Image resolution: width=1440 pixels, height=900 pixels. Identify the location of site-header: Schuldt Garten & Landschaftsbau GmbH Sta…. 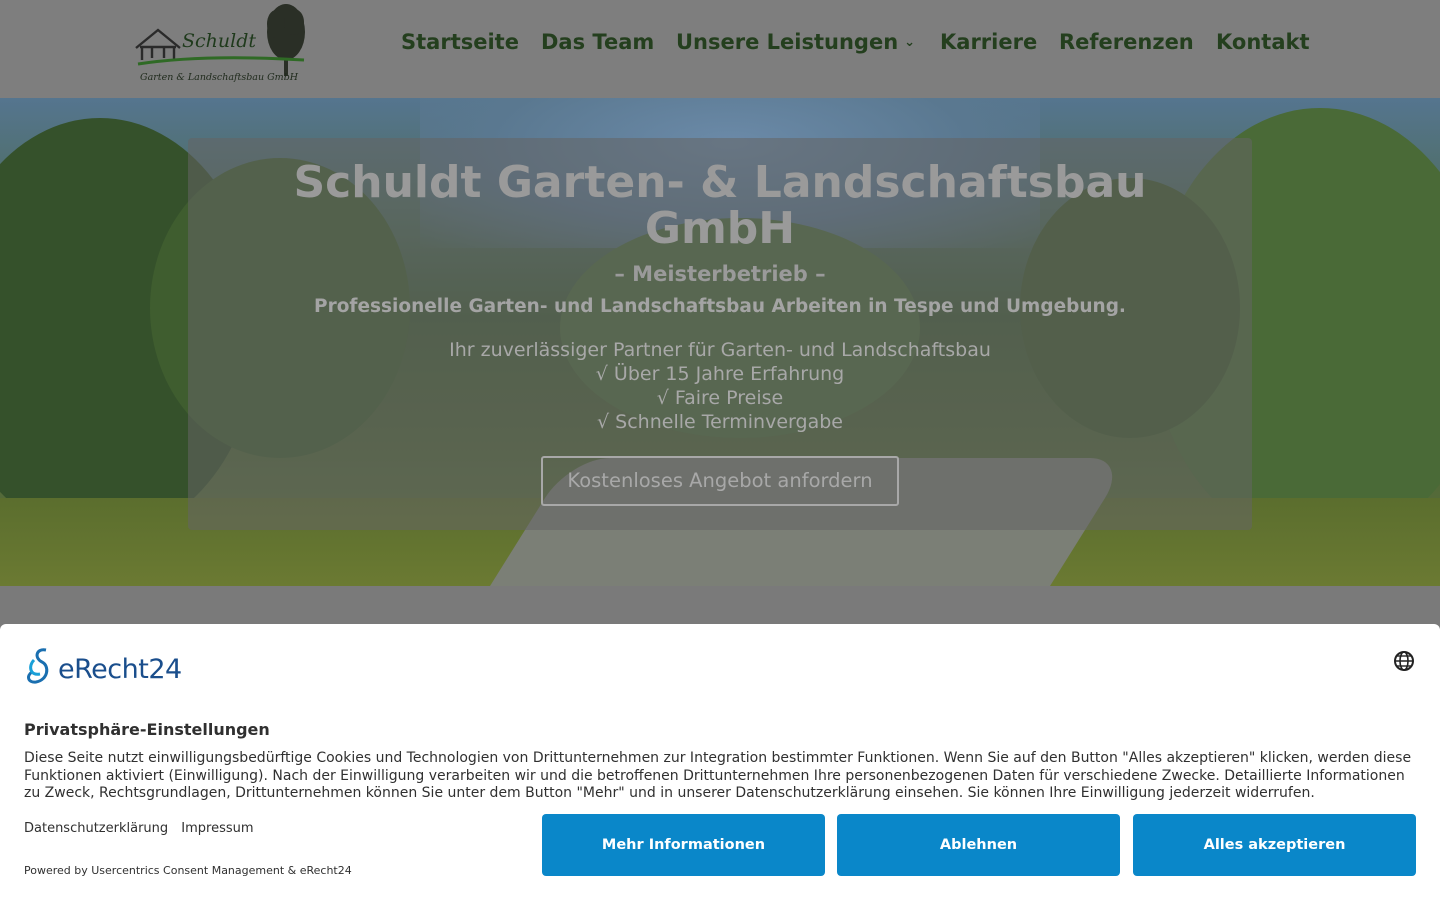
(720, 49).